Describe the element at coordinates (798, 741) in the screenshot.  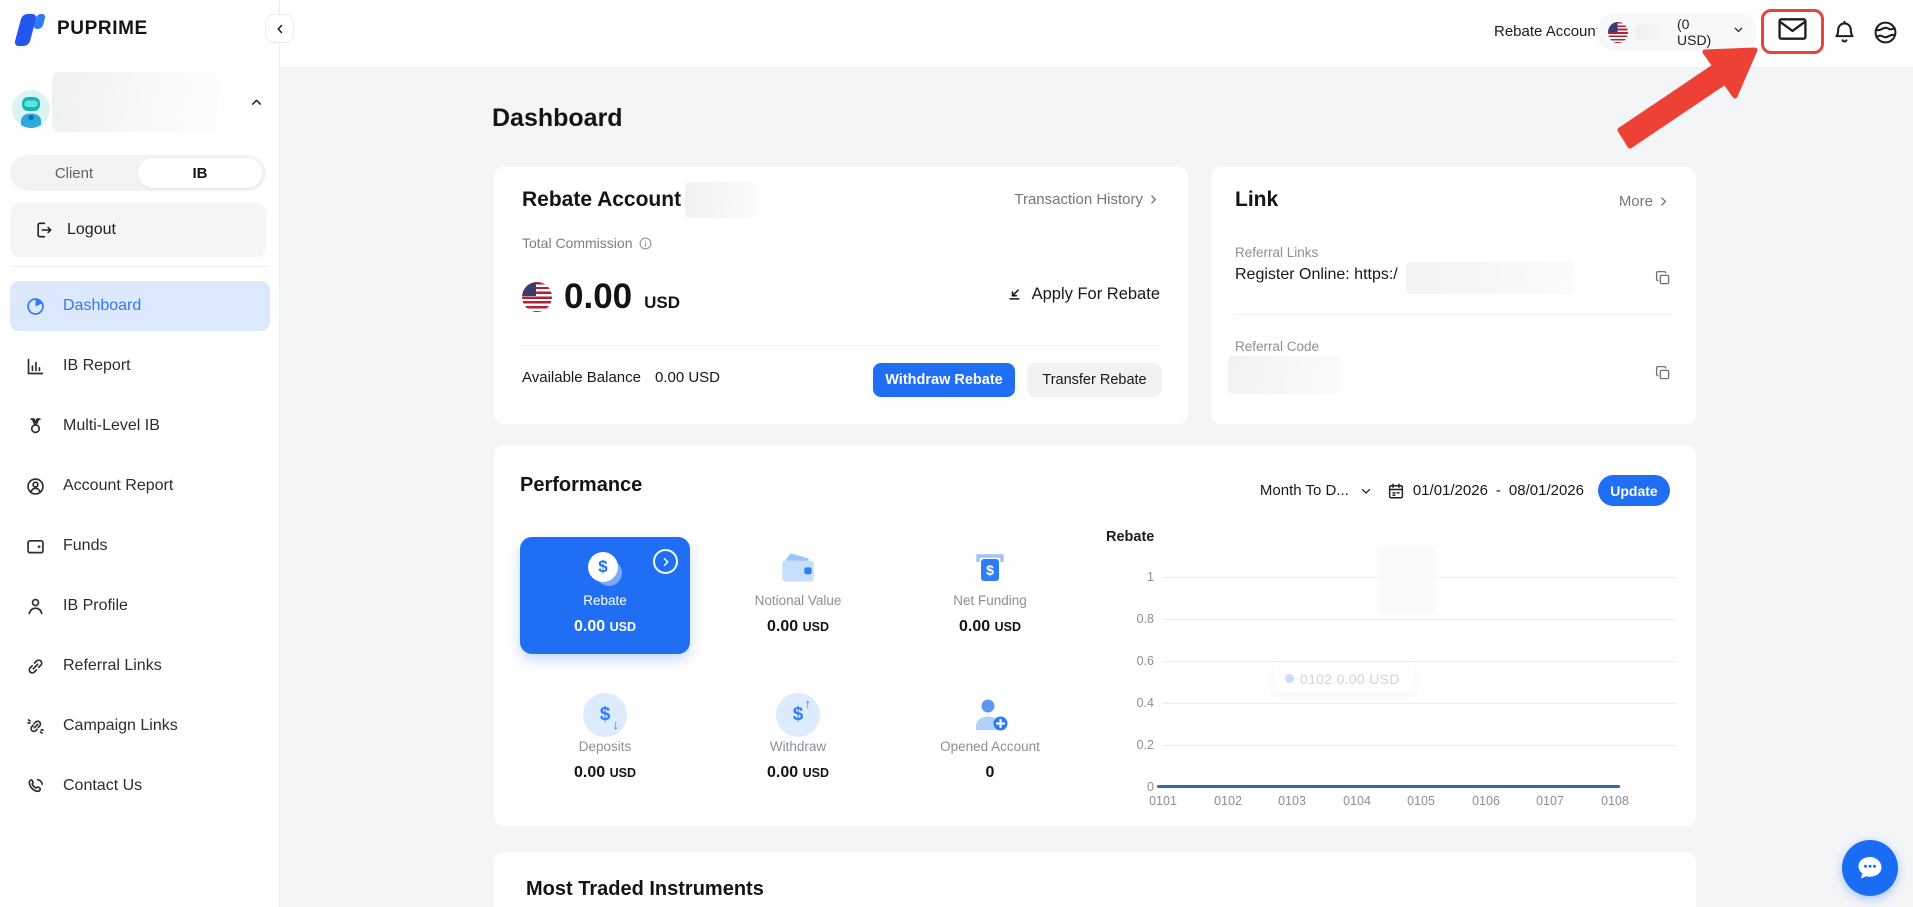
I see `metric-tile-withdraw: $ ↑ Withdraw 0.00 USD` at that location.